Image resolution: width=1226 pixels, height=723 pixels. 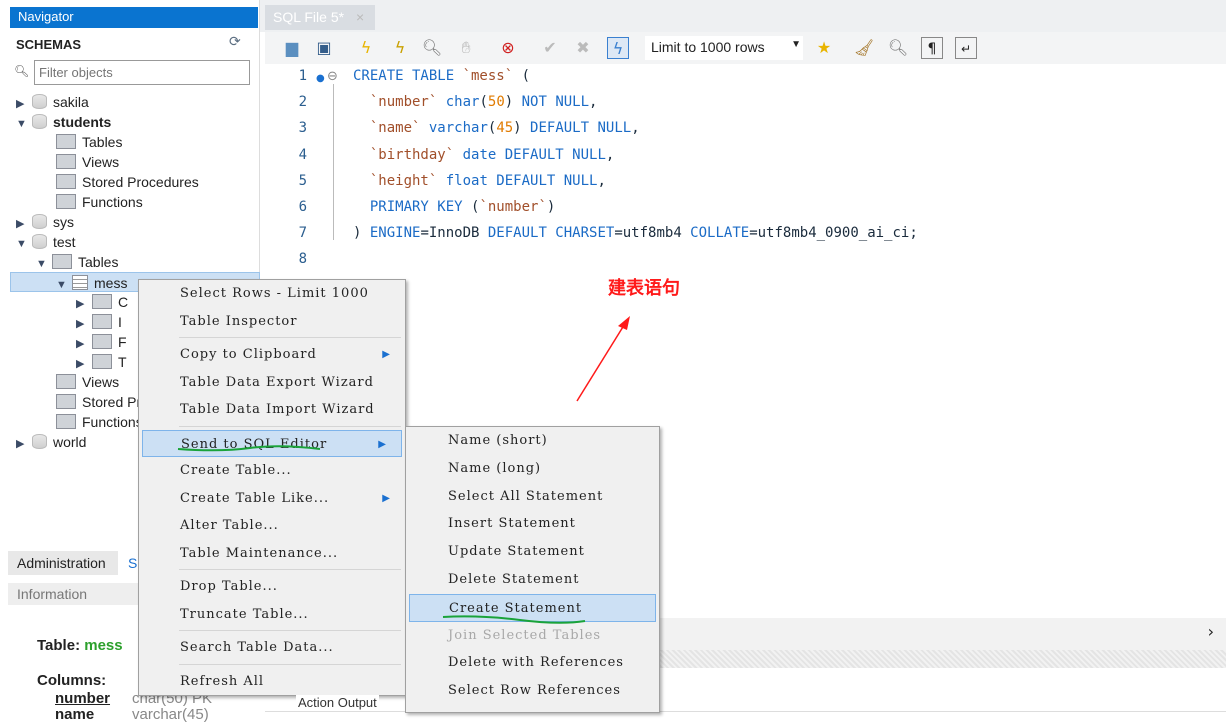 I want to click on tree-item-test: ▼ test, so click(x=138, y=242).